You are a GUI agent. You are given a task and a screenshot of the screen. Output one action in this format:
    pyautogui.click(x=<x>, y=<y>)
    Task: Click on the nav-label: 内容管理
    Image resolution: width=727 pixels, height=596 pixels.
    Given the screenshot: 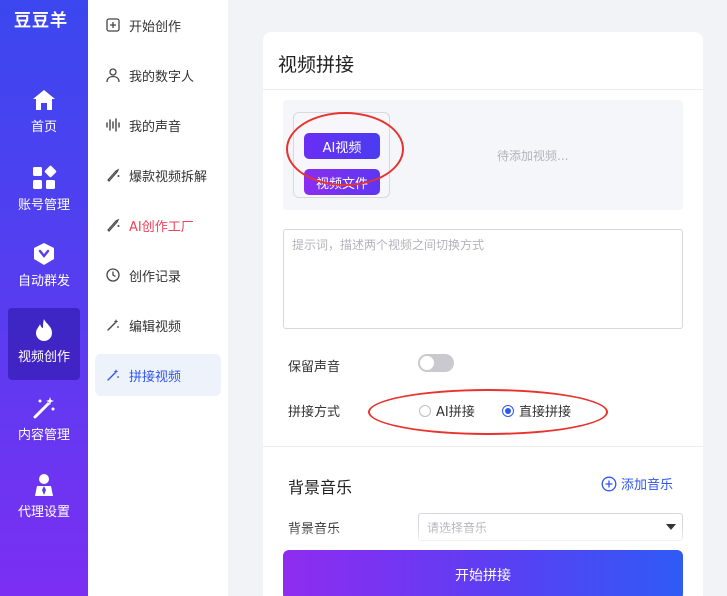 What is the action you would take?
    pyautogui.click(x=43, y=435)
    